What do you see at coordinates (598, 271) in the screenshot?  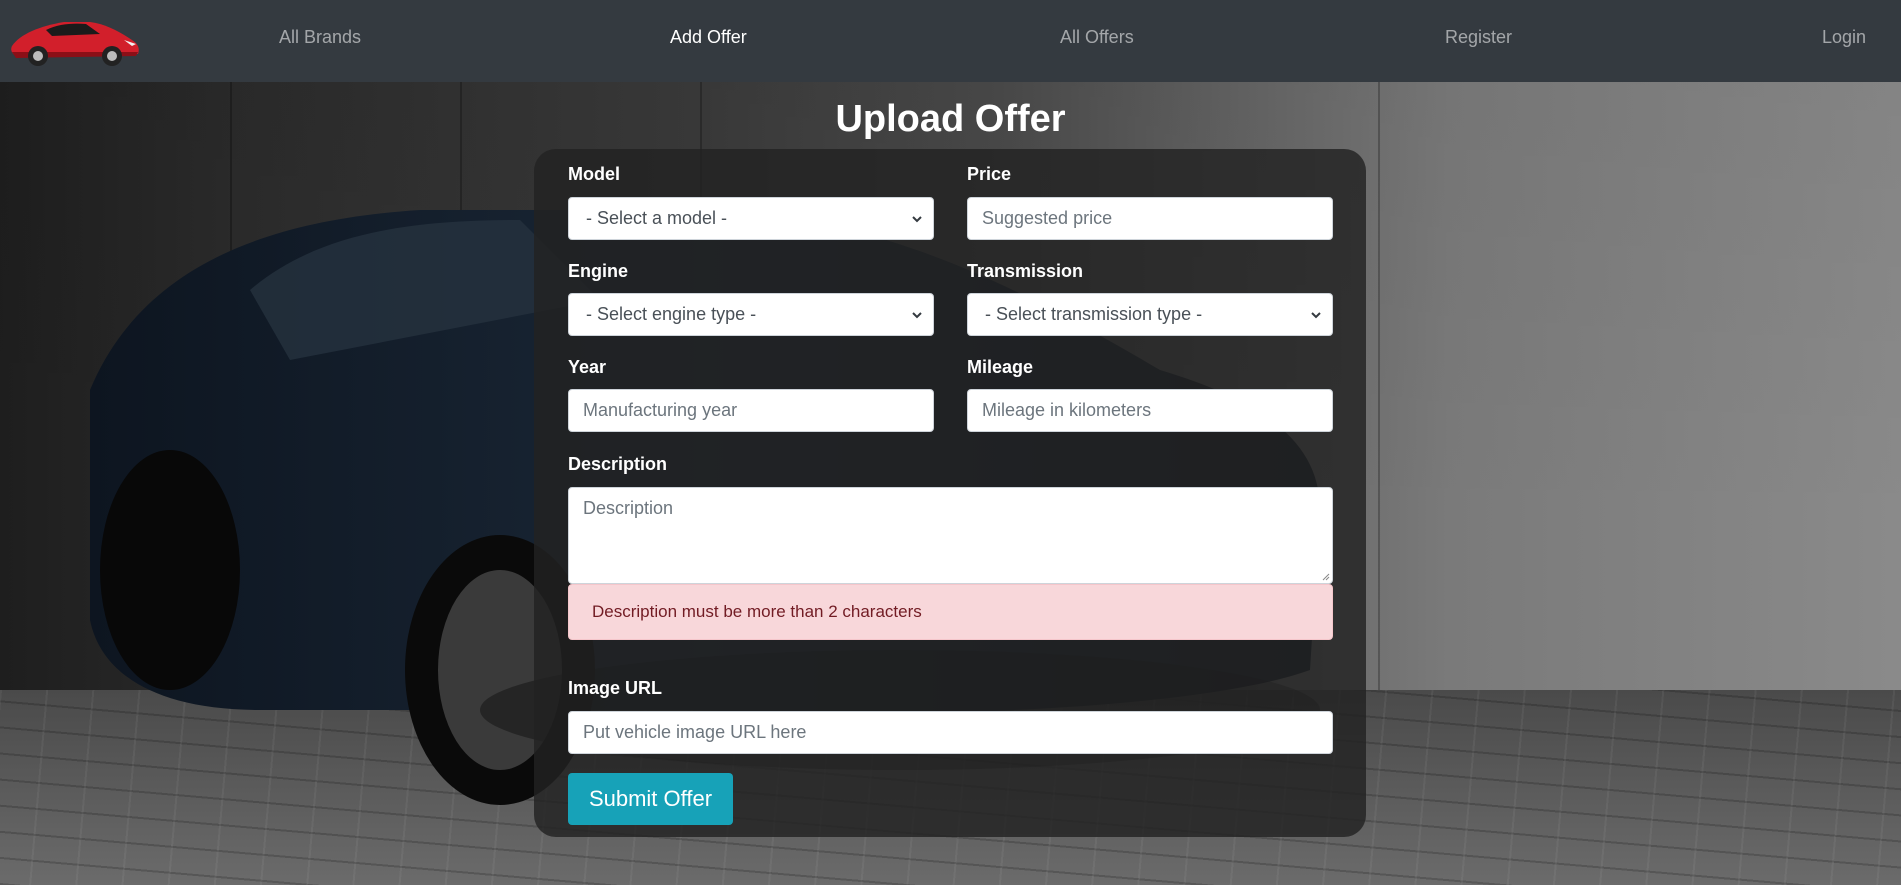 I see `engine-label: Engine` at bounding box center [598, 271].